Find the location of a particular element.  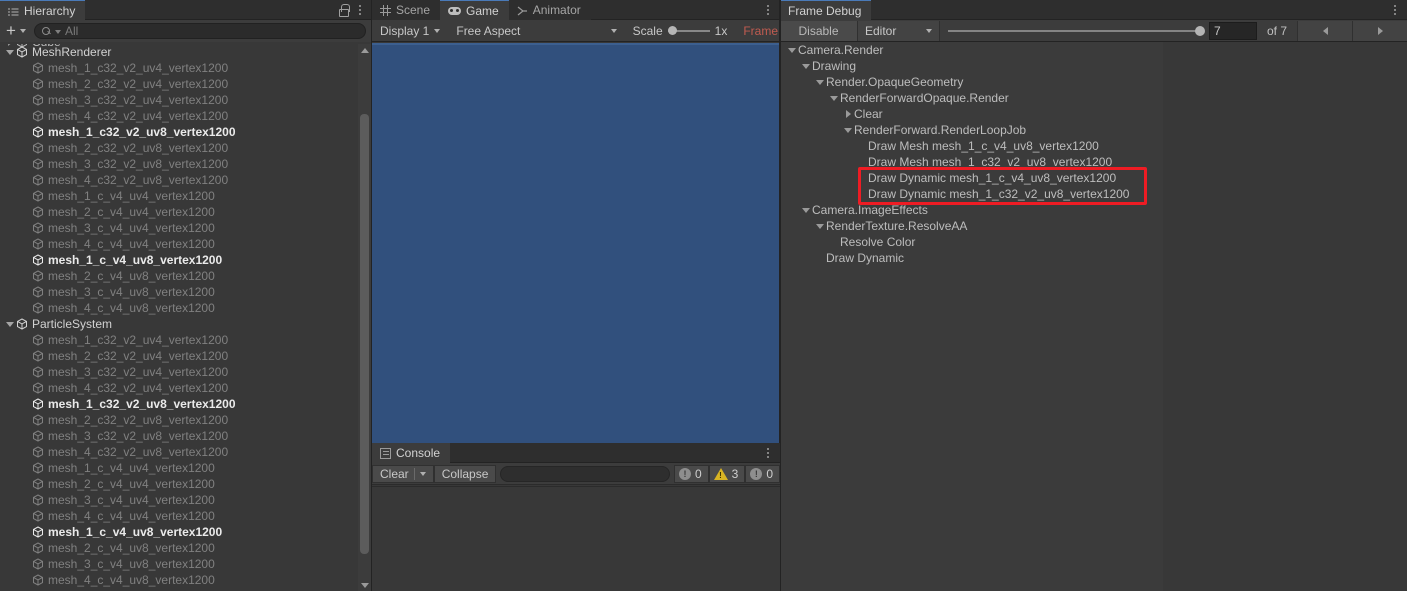

create-button: + is located at coordinates (11, 30).